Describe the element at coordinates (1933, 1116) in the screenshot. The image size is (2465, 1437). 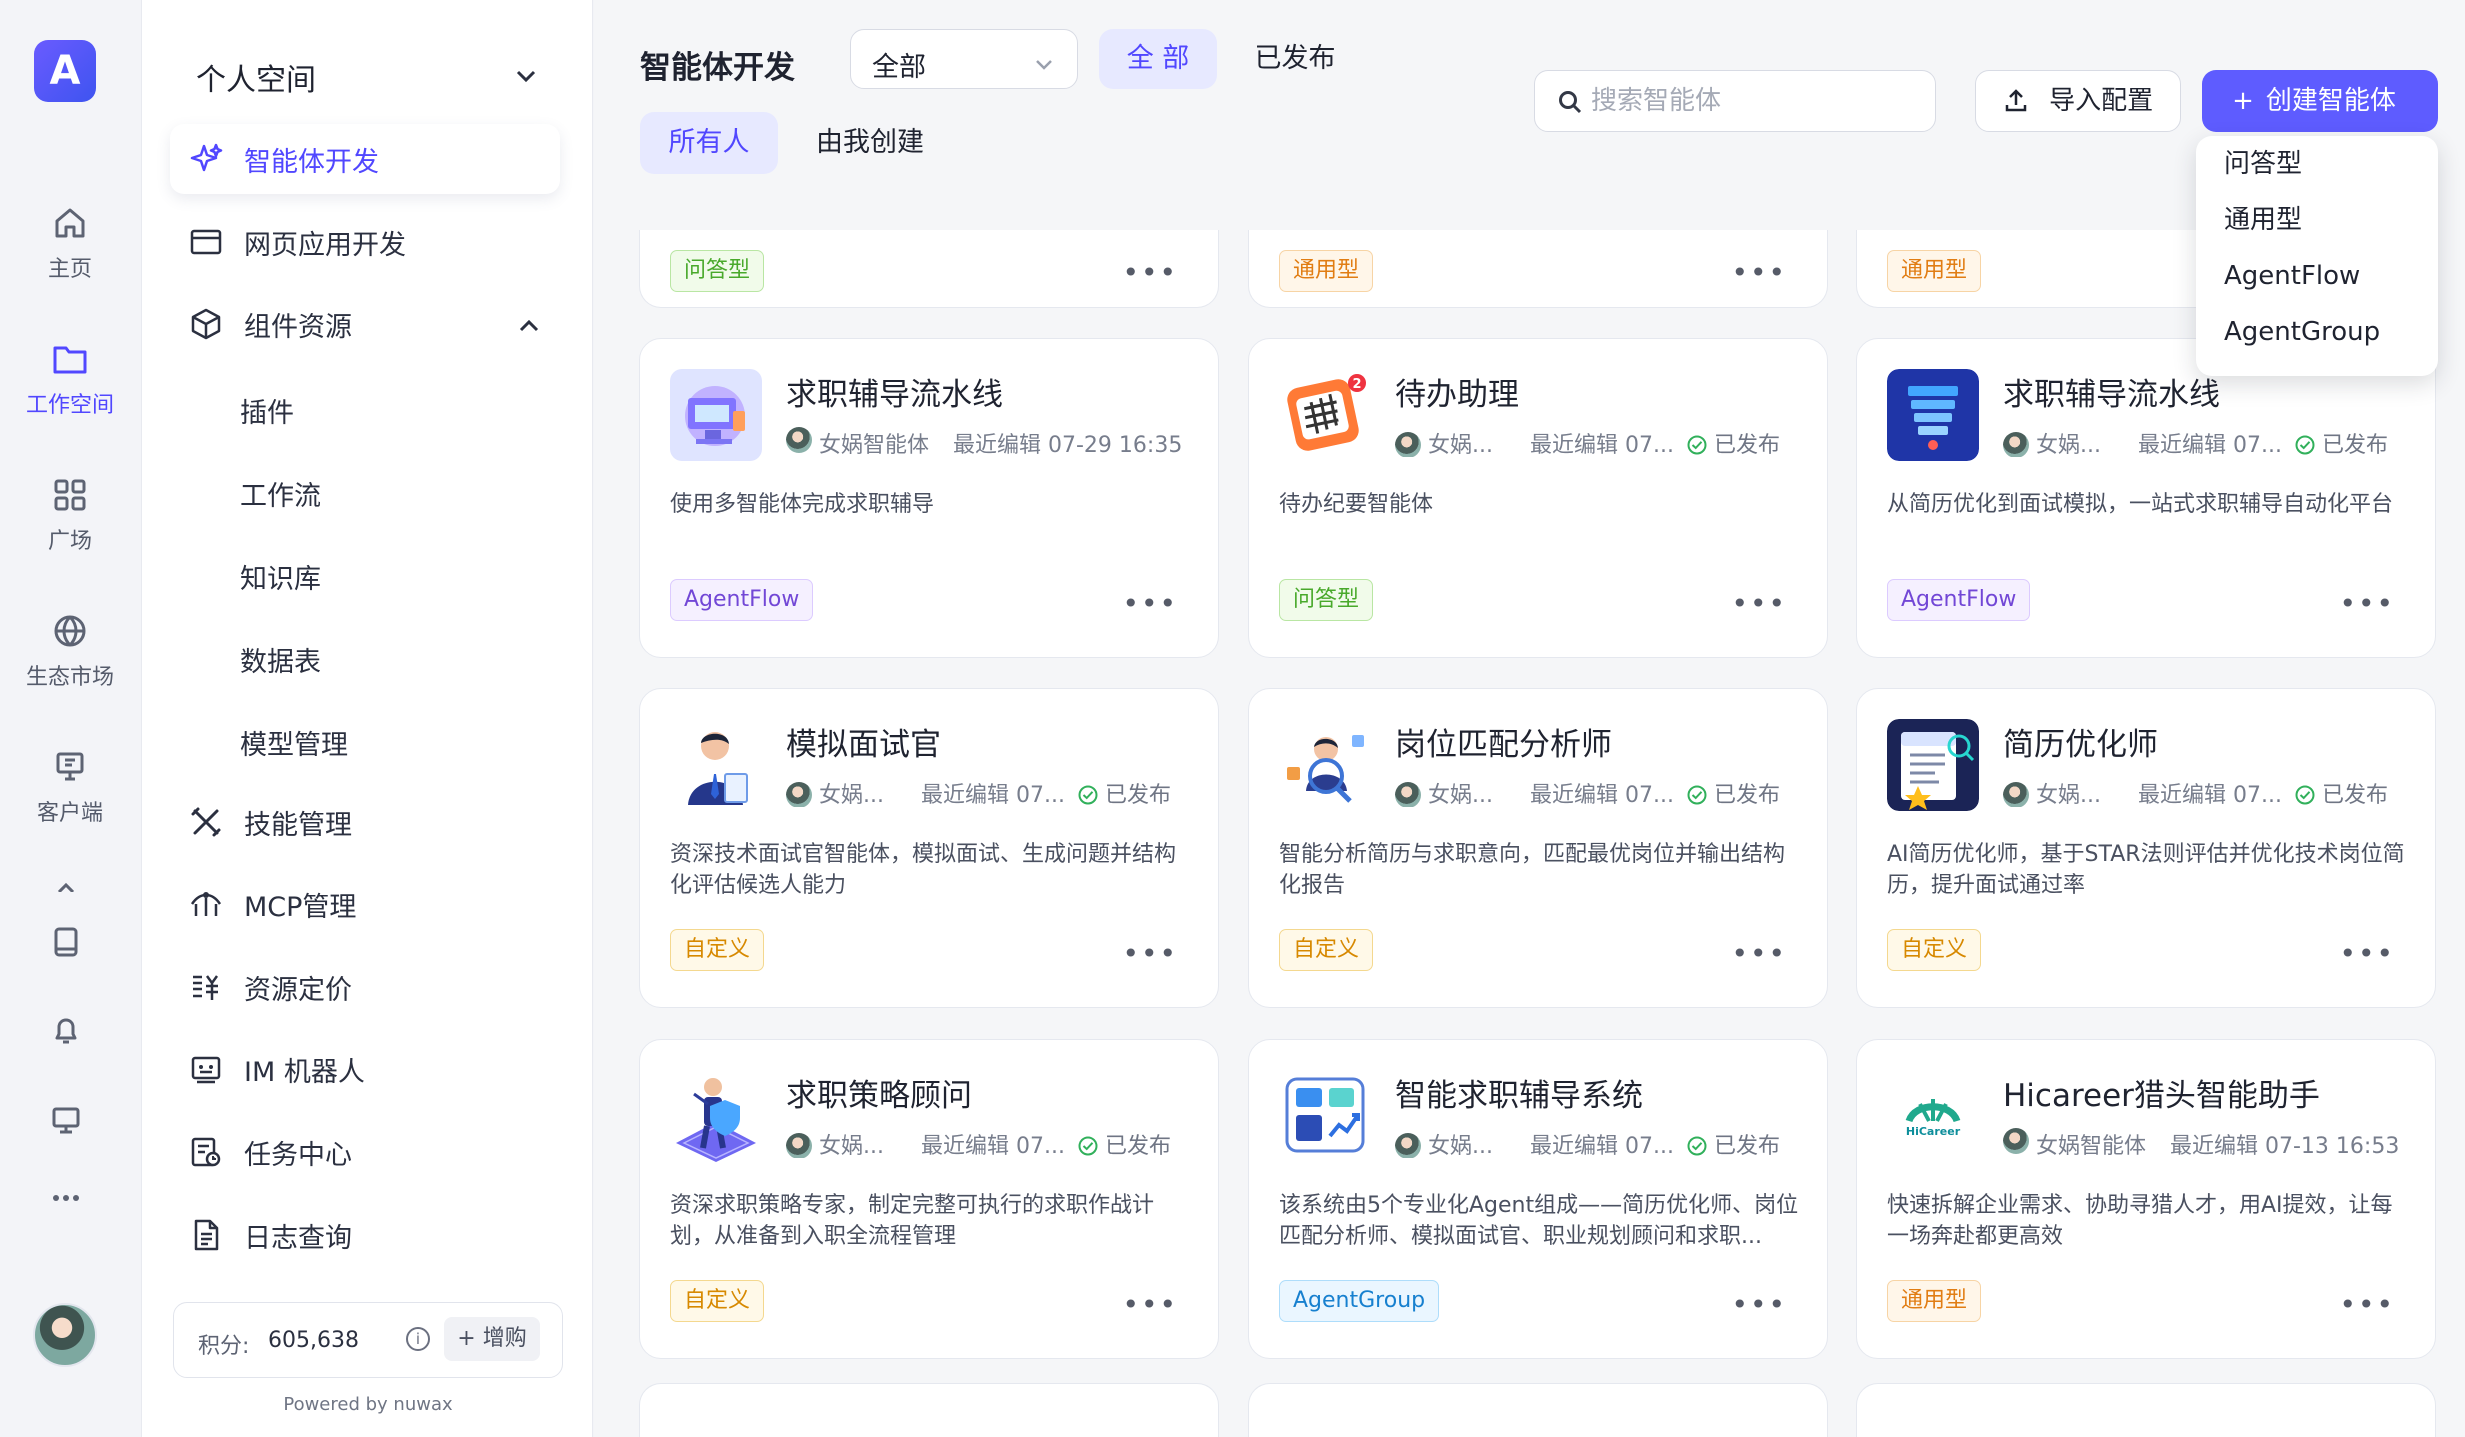
I see `agent-thumbnail: HiCareer` at that location.